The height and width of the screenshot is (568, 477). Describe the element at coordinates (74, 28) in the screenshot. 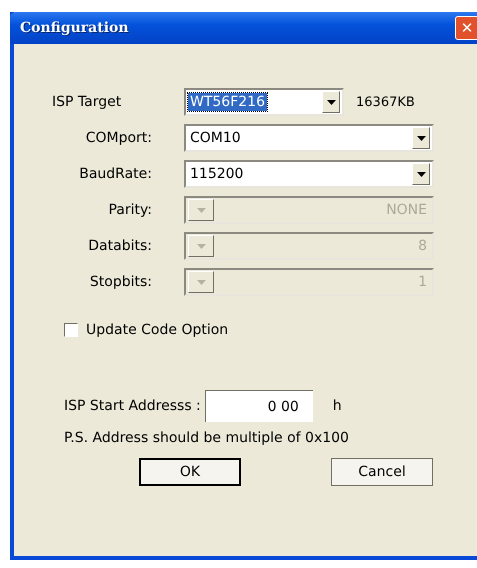

I see `window-title: Configuration` at that location.